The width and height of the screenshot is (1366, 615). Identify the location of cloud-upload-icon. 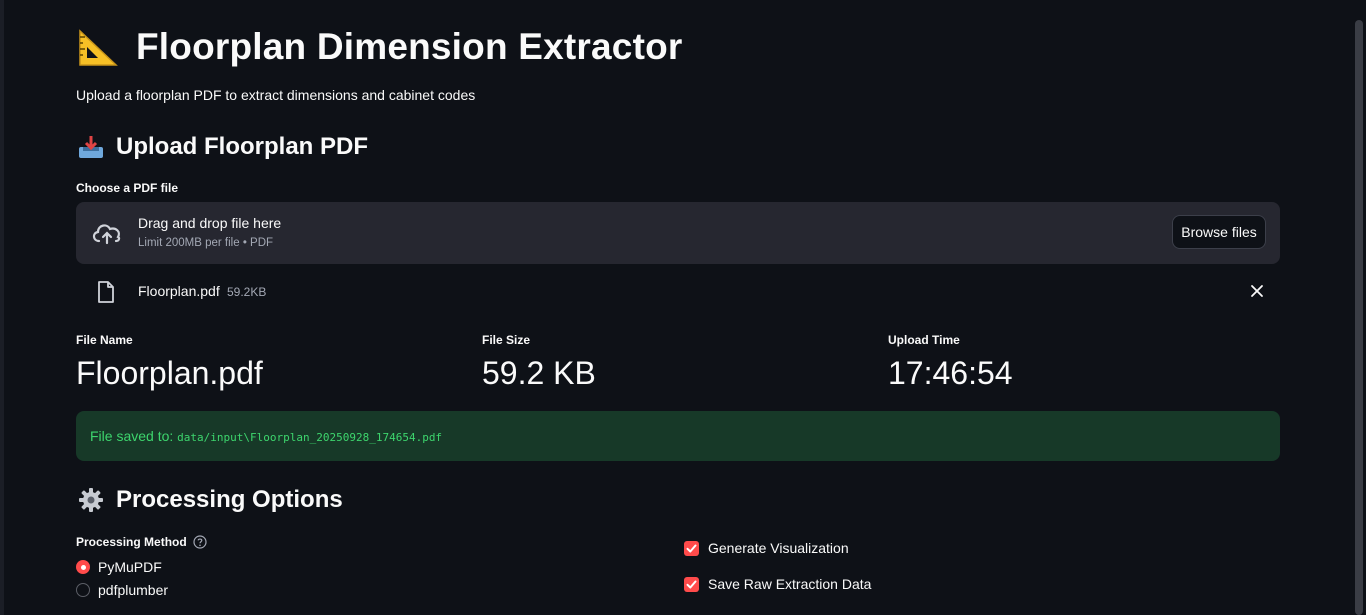
(106, 234).